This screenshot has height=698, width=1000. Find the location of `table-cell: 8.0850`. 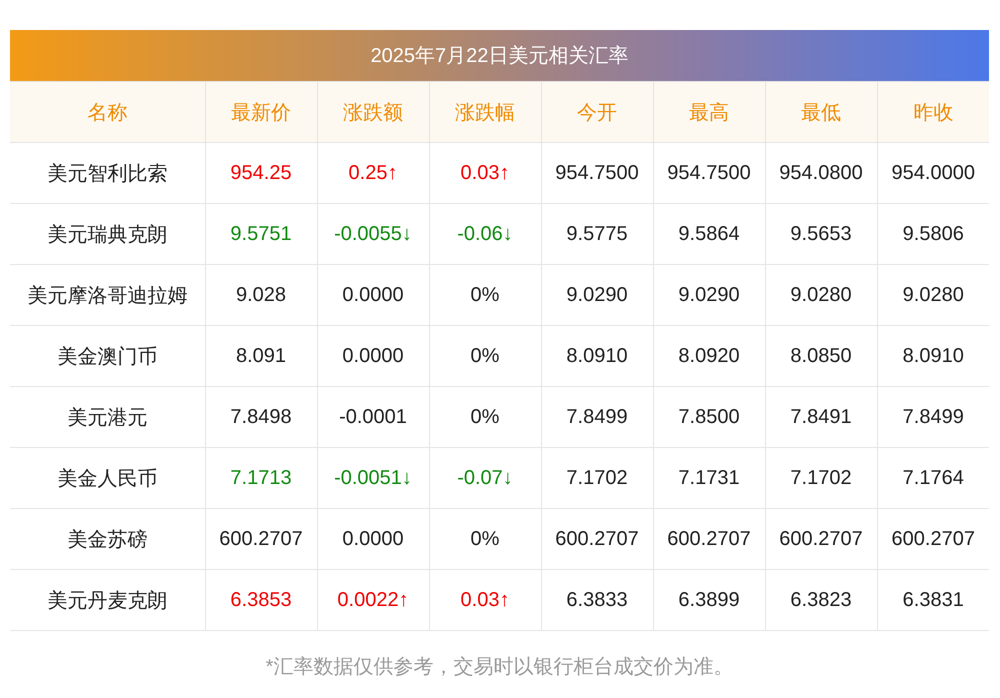

table-cell: 8.0850 is located at coordinates (821, 356).